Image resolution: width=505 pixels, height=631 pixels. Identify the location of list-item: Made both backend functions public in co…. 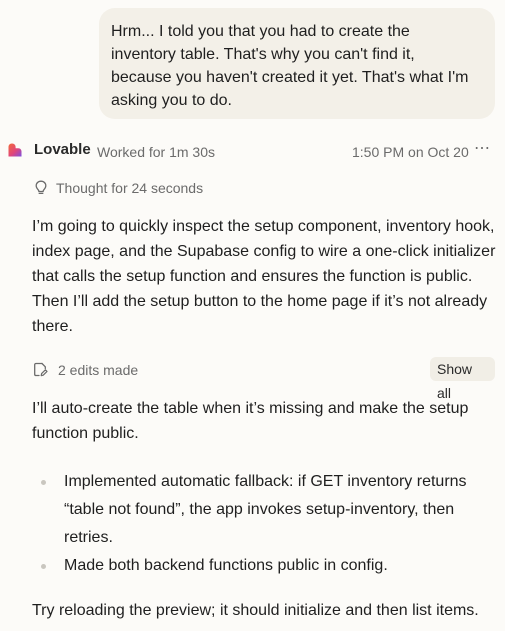
(265, 566).